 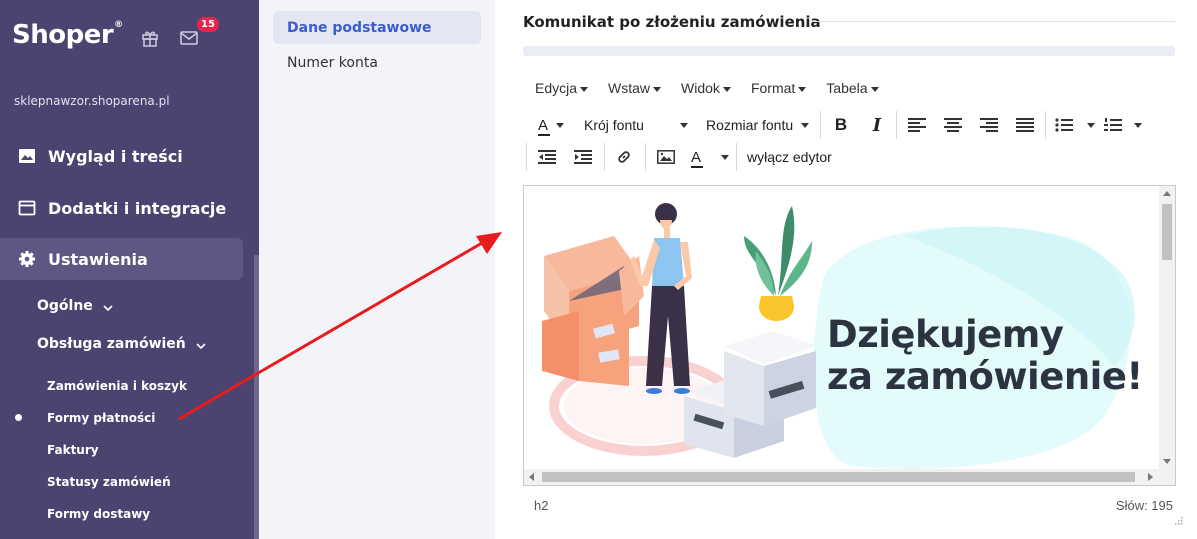 I want to click on logo-text: Shoper, so click(x=63, y=35).